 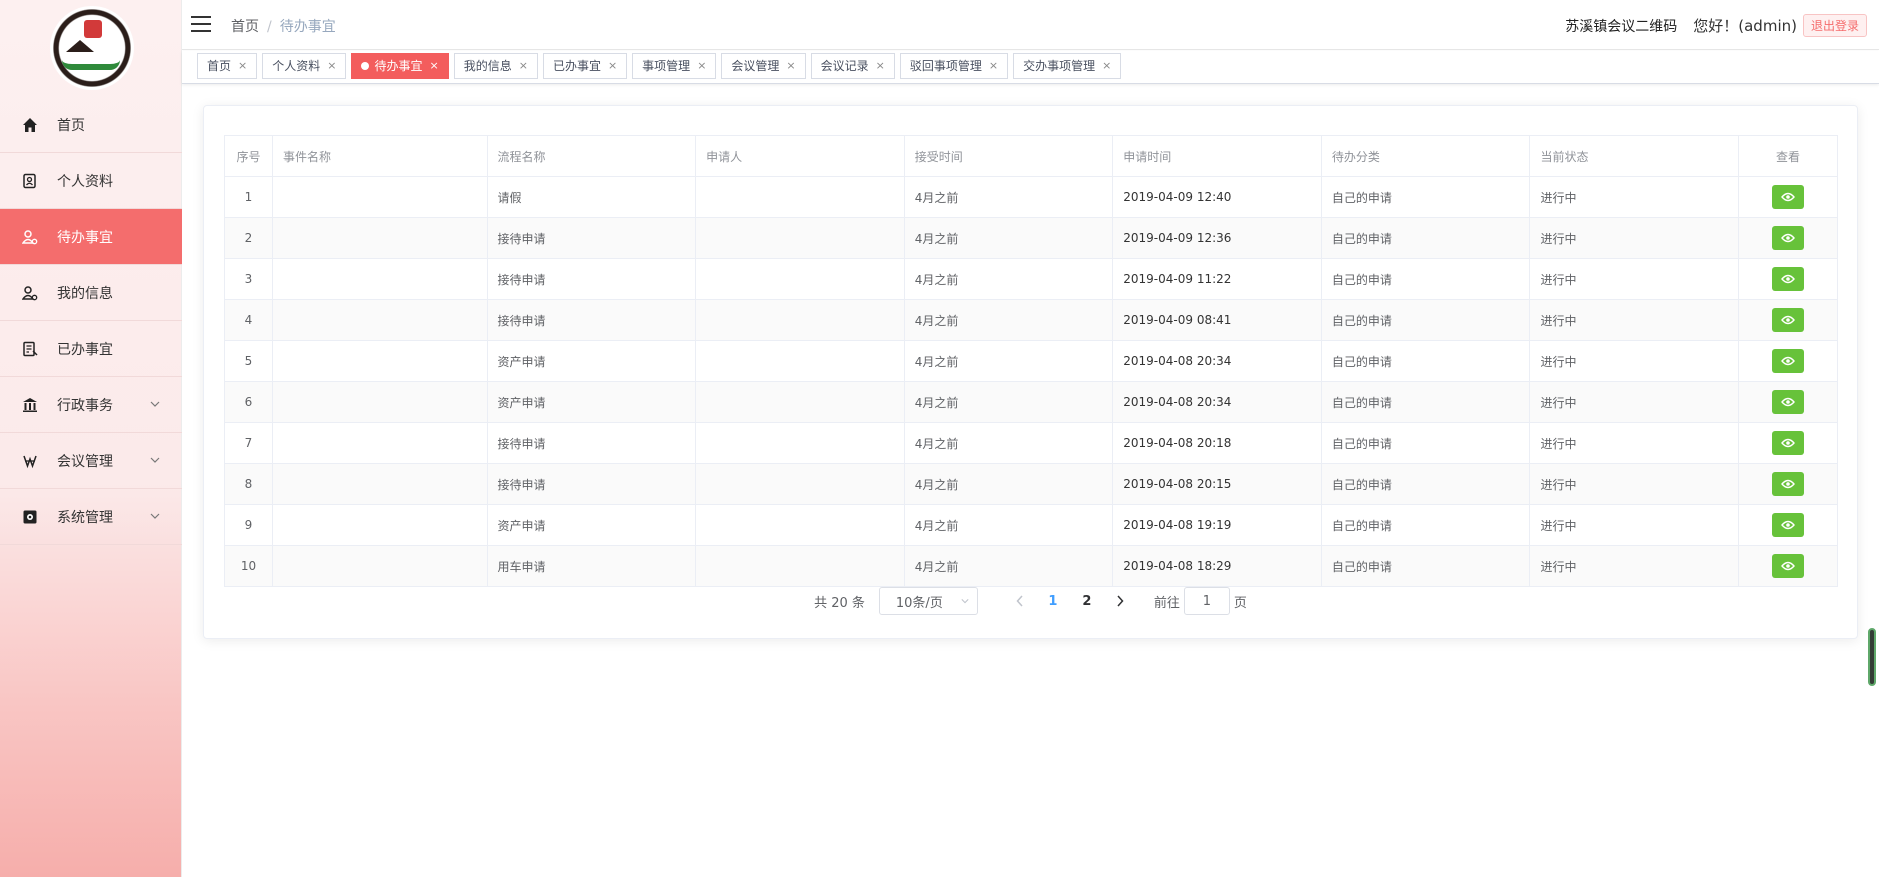 What do you see at coordinates (248, 156) in the screenshot?
I see `col-header-seq: 序号` at bounding box center [248, 156].